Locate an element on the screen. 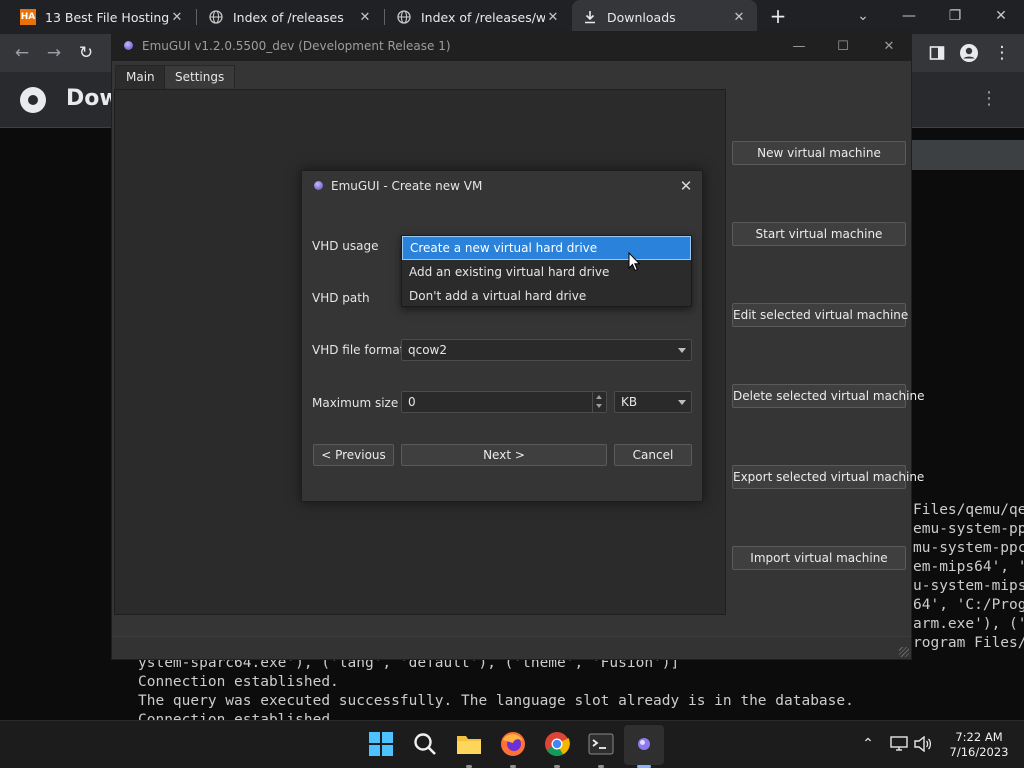  volume-icon is located at coordinates (923, 744).